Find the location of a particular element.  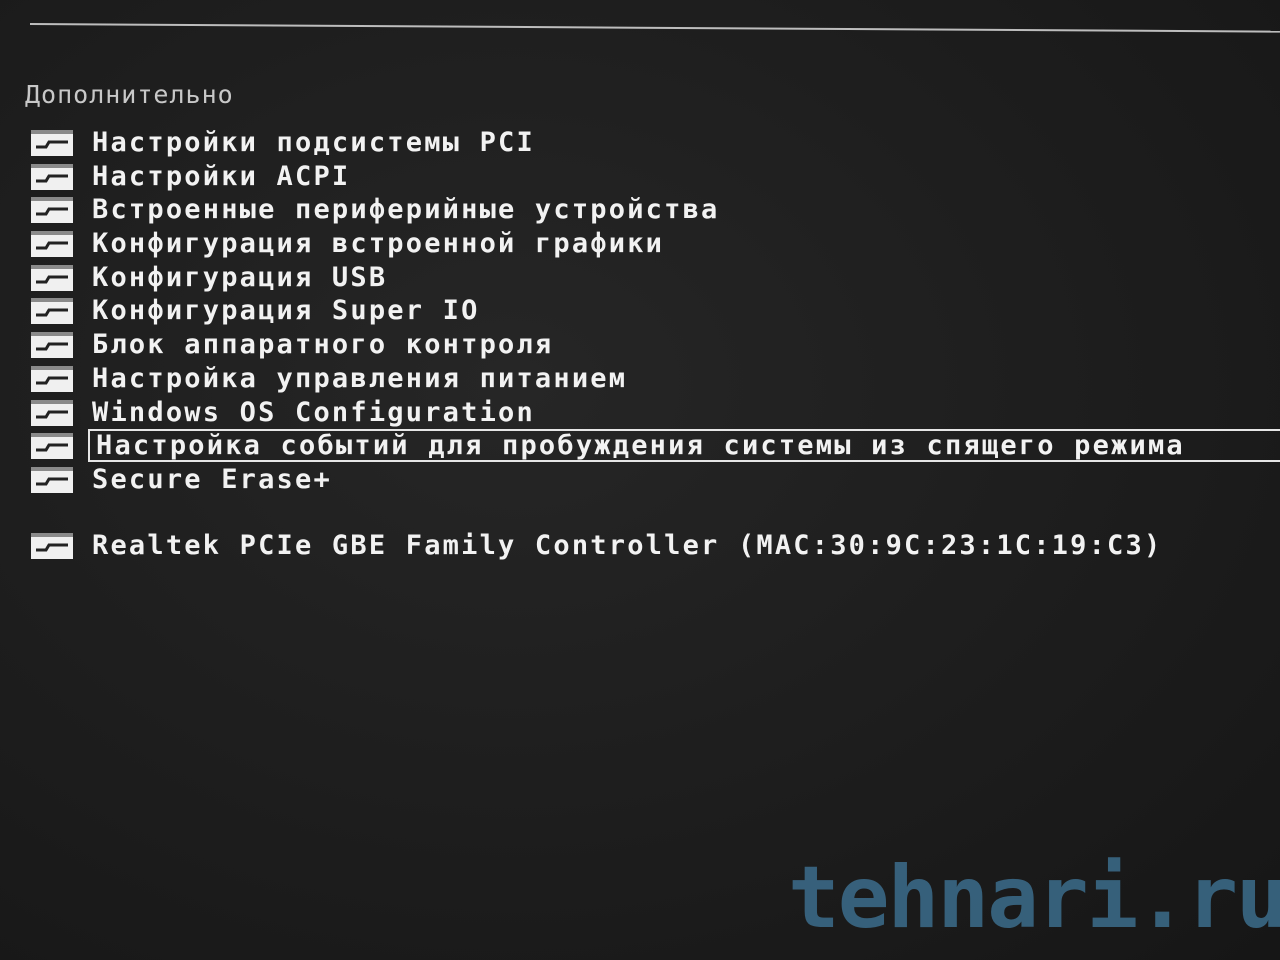

menu-item-onboard-devices: Встроенные периферийные устройства is located at coordinates (654, 210).